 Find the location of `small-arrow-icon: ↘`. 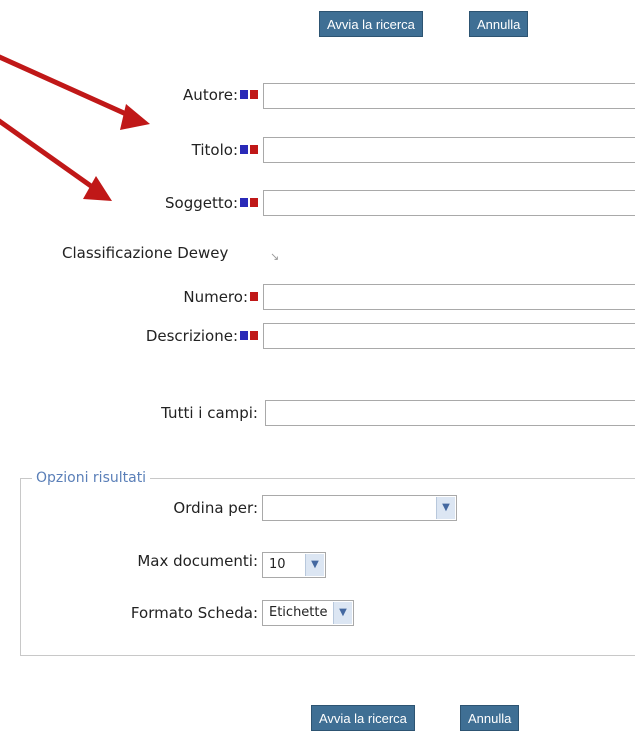

small-arrow-icon: ↘ is located at coordinates (275, 256).